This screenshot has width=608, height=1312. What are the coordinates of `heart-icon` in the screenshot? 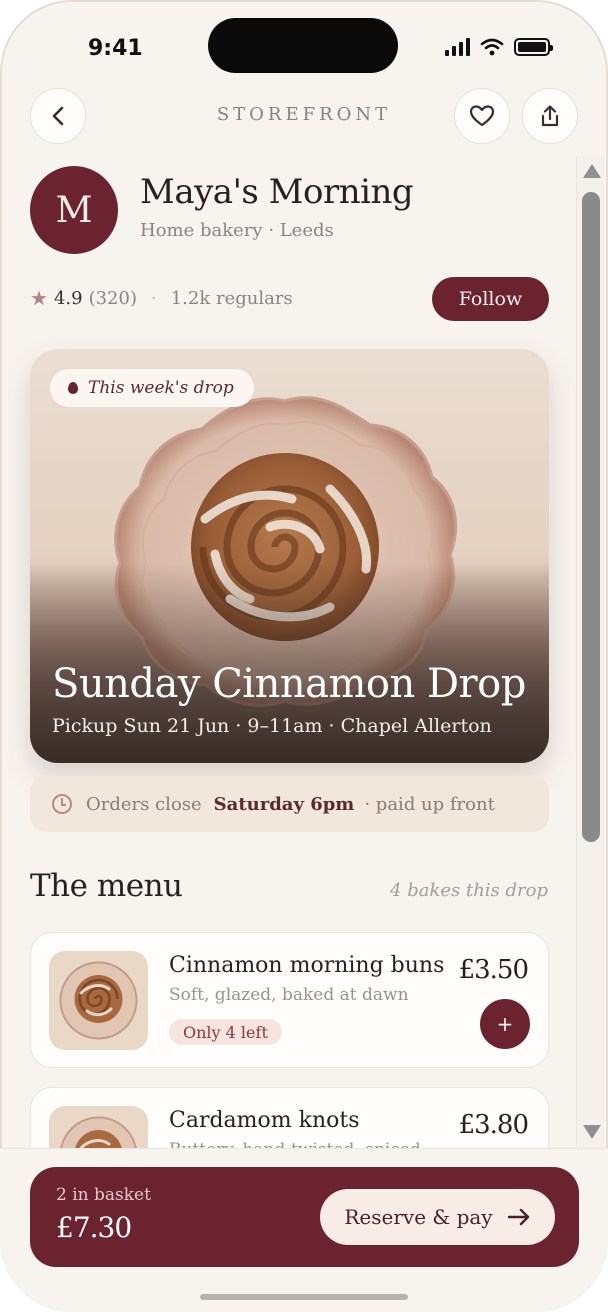 It's located at (482, 116).